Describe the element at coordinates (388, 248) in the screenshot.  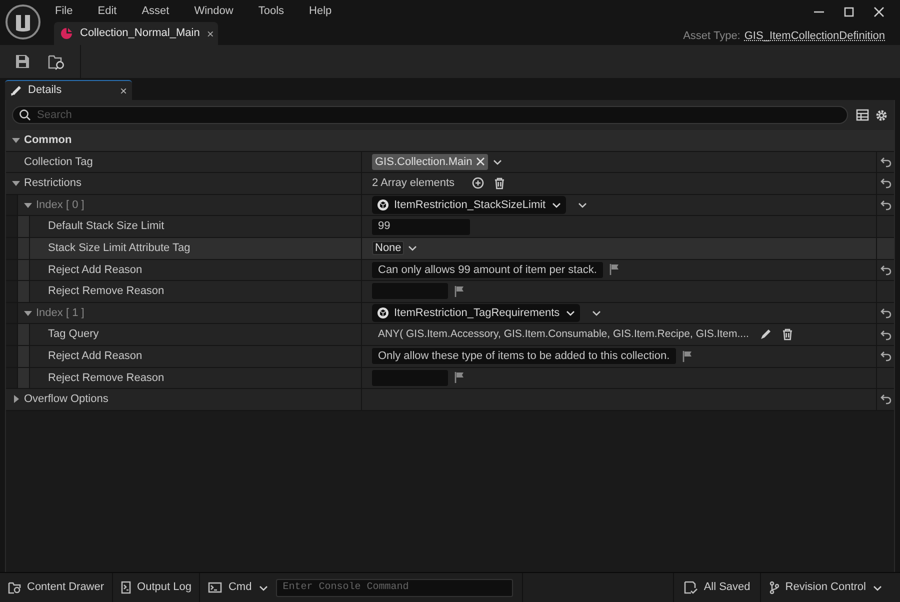
I see `tag-value-field: None` at that location.